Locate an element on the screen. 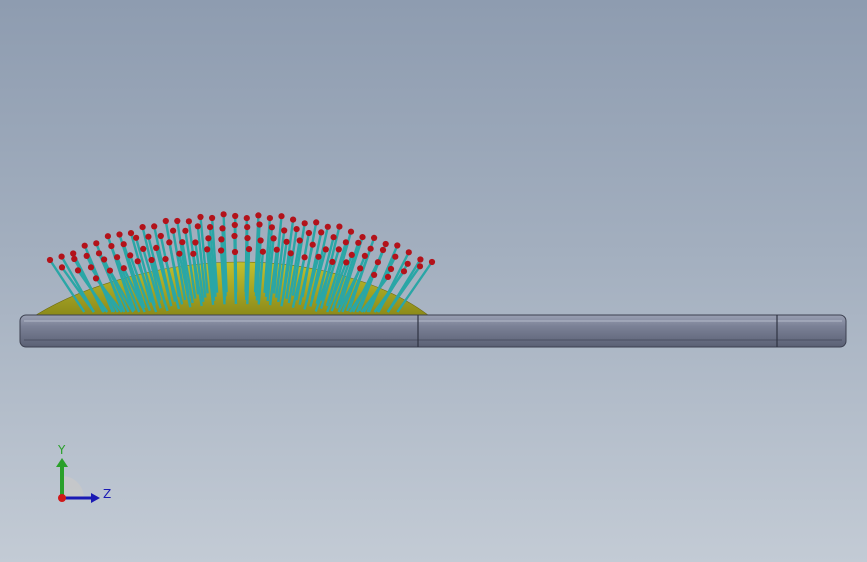 The height and width of the screenshot is (562, 867). handle-body is located at coordinates (433, 331).